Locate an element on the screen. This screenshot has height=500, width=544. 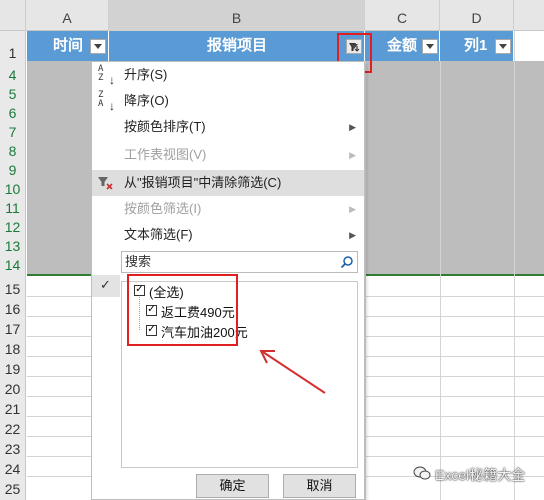
row-number: 17 is located at coordinates (12, 329).